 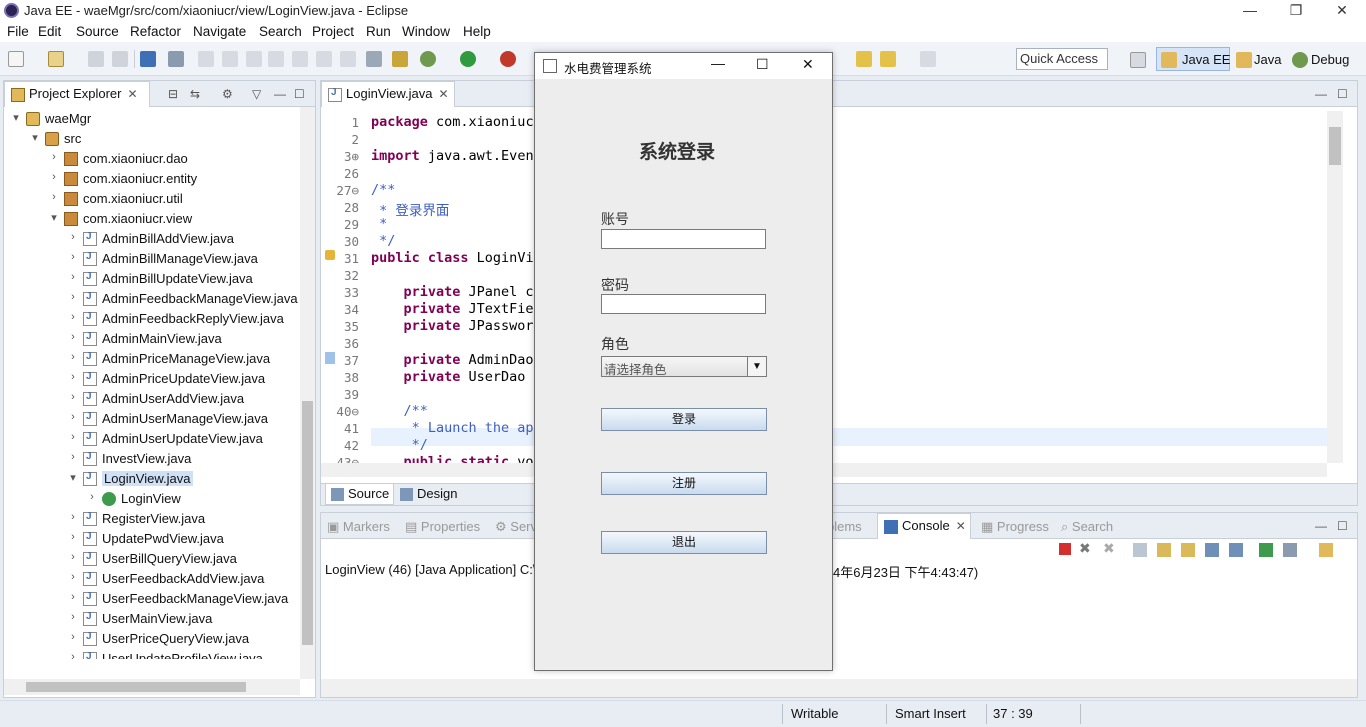 I want to click on tab-search: ⌕ Search, so click(x=1087, y=527).